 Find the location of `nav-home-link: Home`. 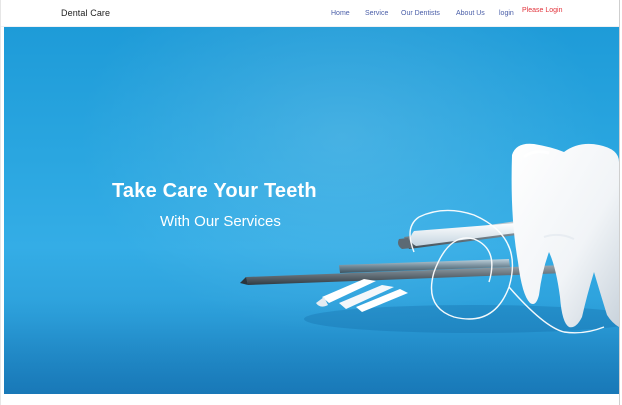

nav-home-link: Home is located at coordinates (340, 13).